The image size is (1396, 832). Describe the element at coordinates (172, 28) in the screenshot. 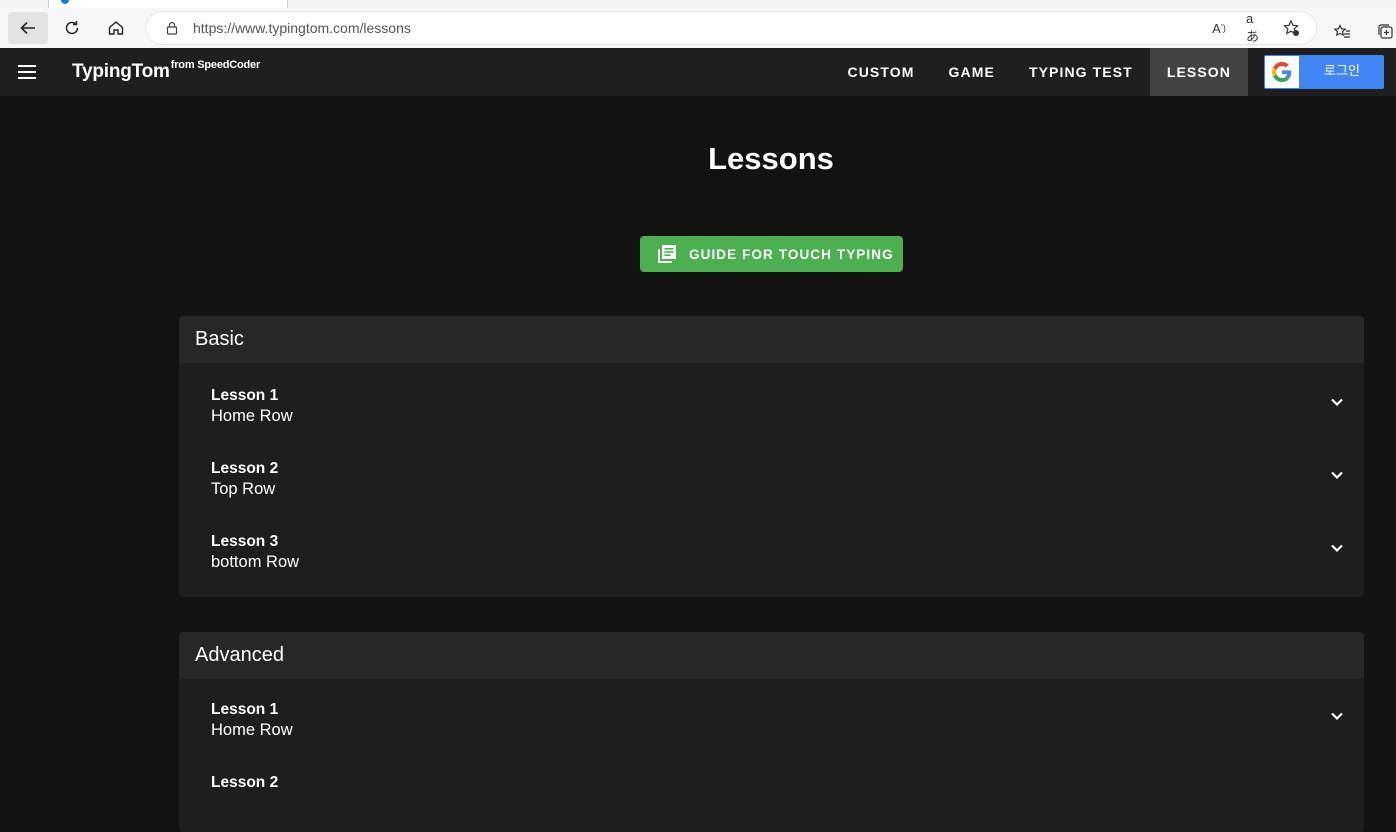

I see `lock-icon` at that location.